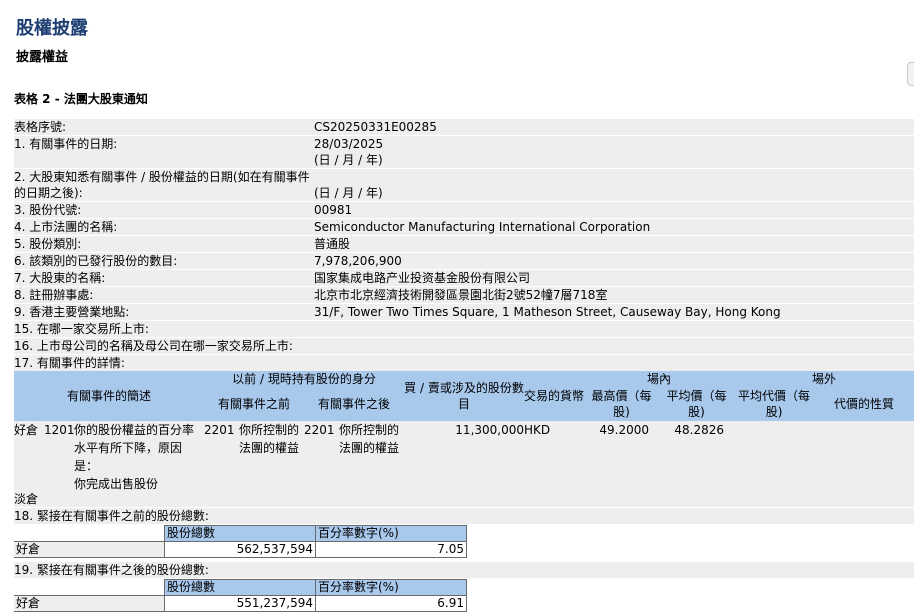 The image size is (914, 616). Describe the element at coordinates (69, 363) in the screenshot. I see `field-label: 17. 有關事件的詳情:` at that location.